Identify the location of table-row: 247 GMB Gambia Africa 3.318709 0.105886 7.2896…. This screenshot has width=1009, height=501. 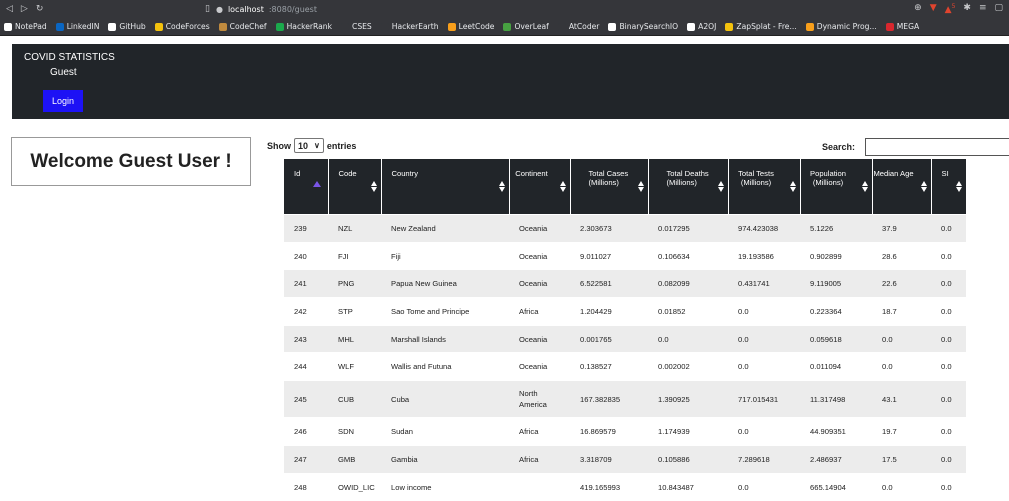
(625, 458).